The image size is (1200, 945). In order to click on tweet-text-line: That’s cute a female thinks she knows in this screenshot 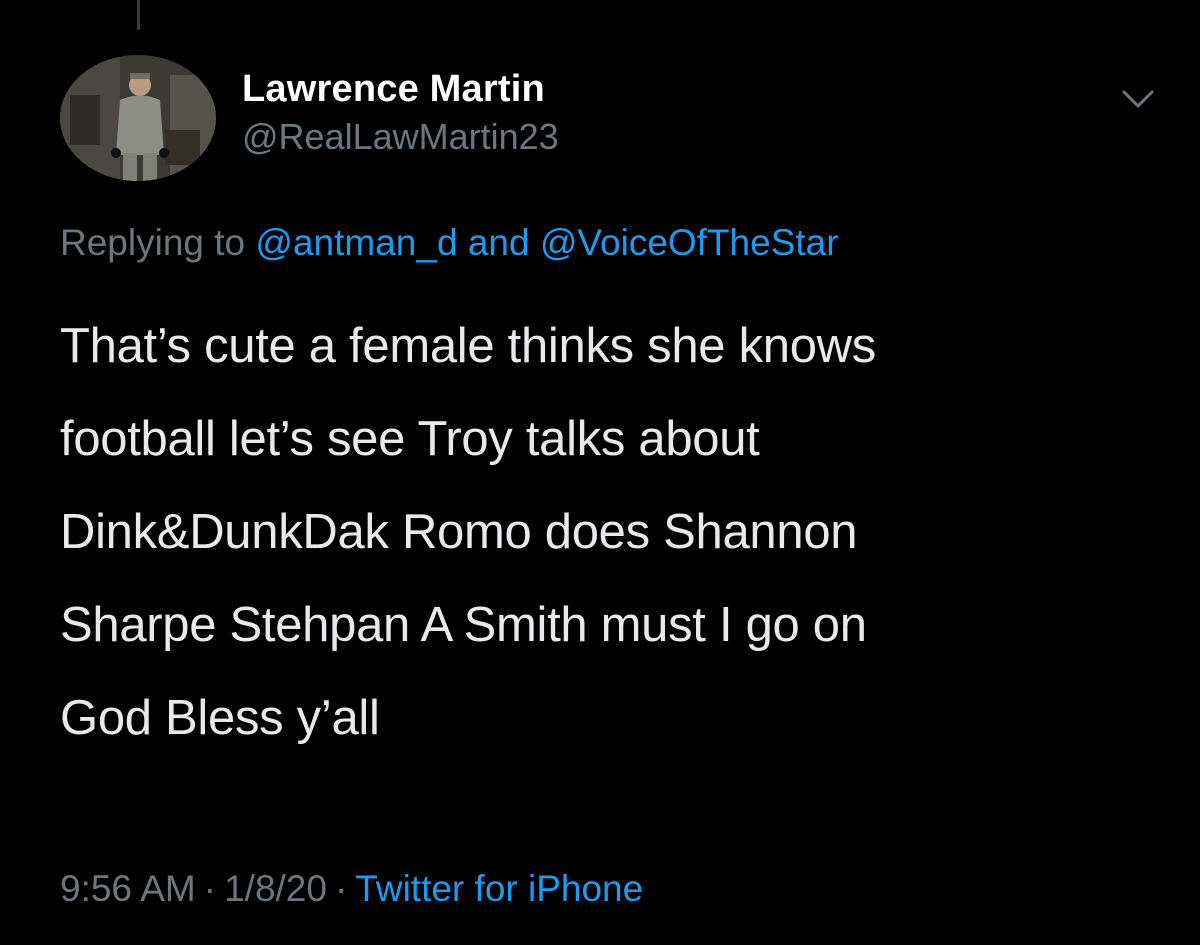, I will do `click(468, 346)`.